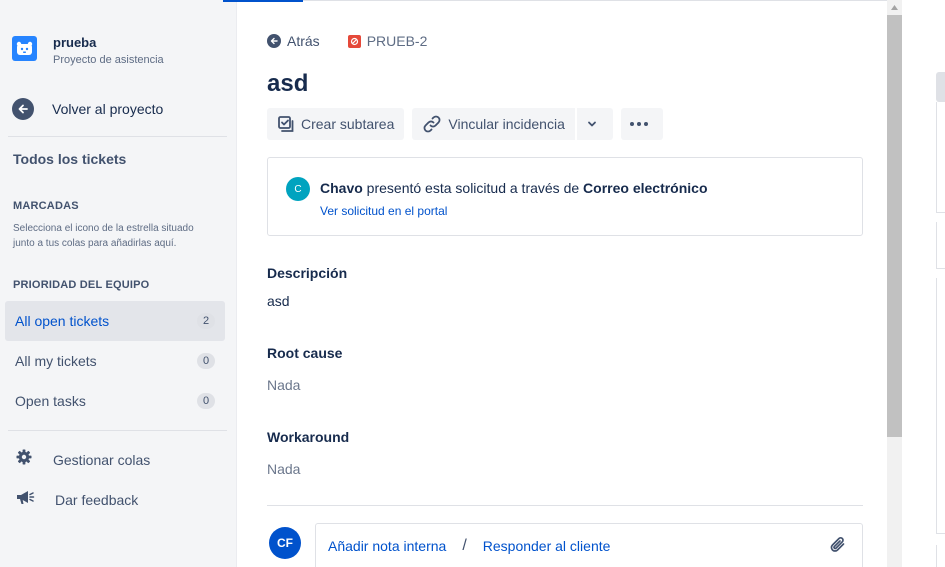  I want to click on back-to-project-label: Volver al proyecto, so click(108, 109).